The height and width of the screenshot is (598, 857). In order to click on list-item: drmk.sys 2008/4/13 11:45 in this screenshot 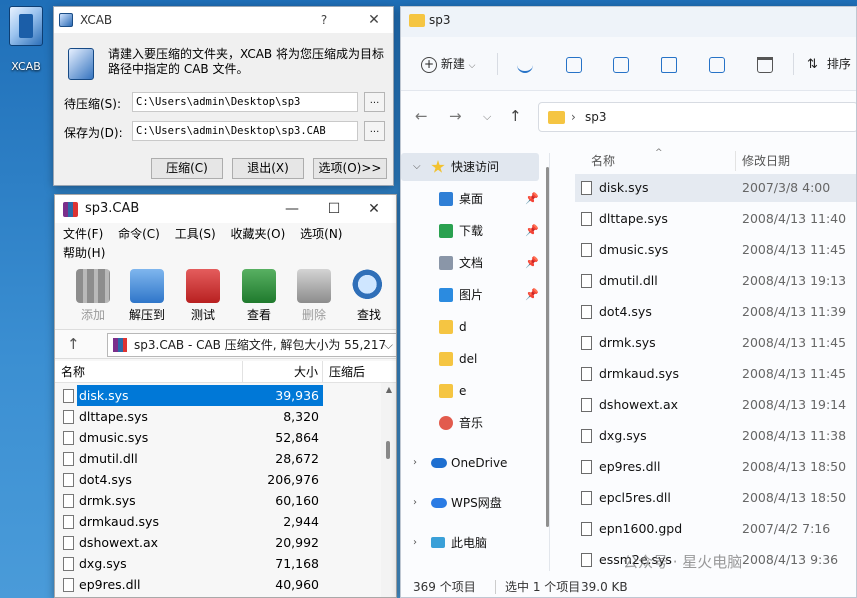, I will do `click(715, 343)`.